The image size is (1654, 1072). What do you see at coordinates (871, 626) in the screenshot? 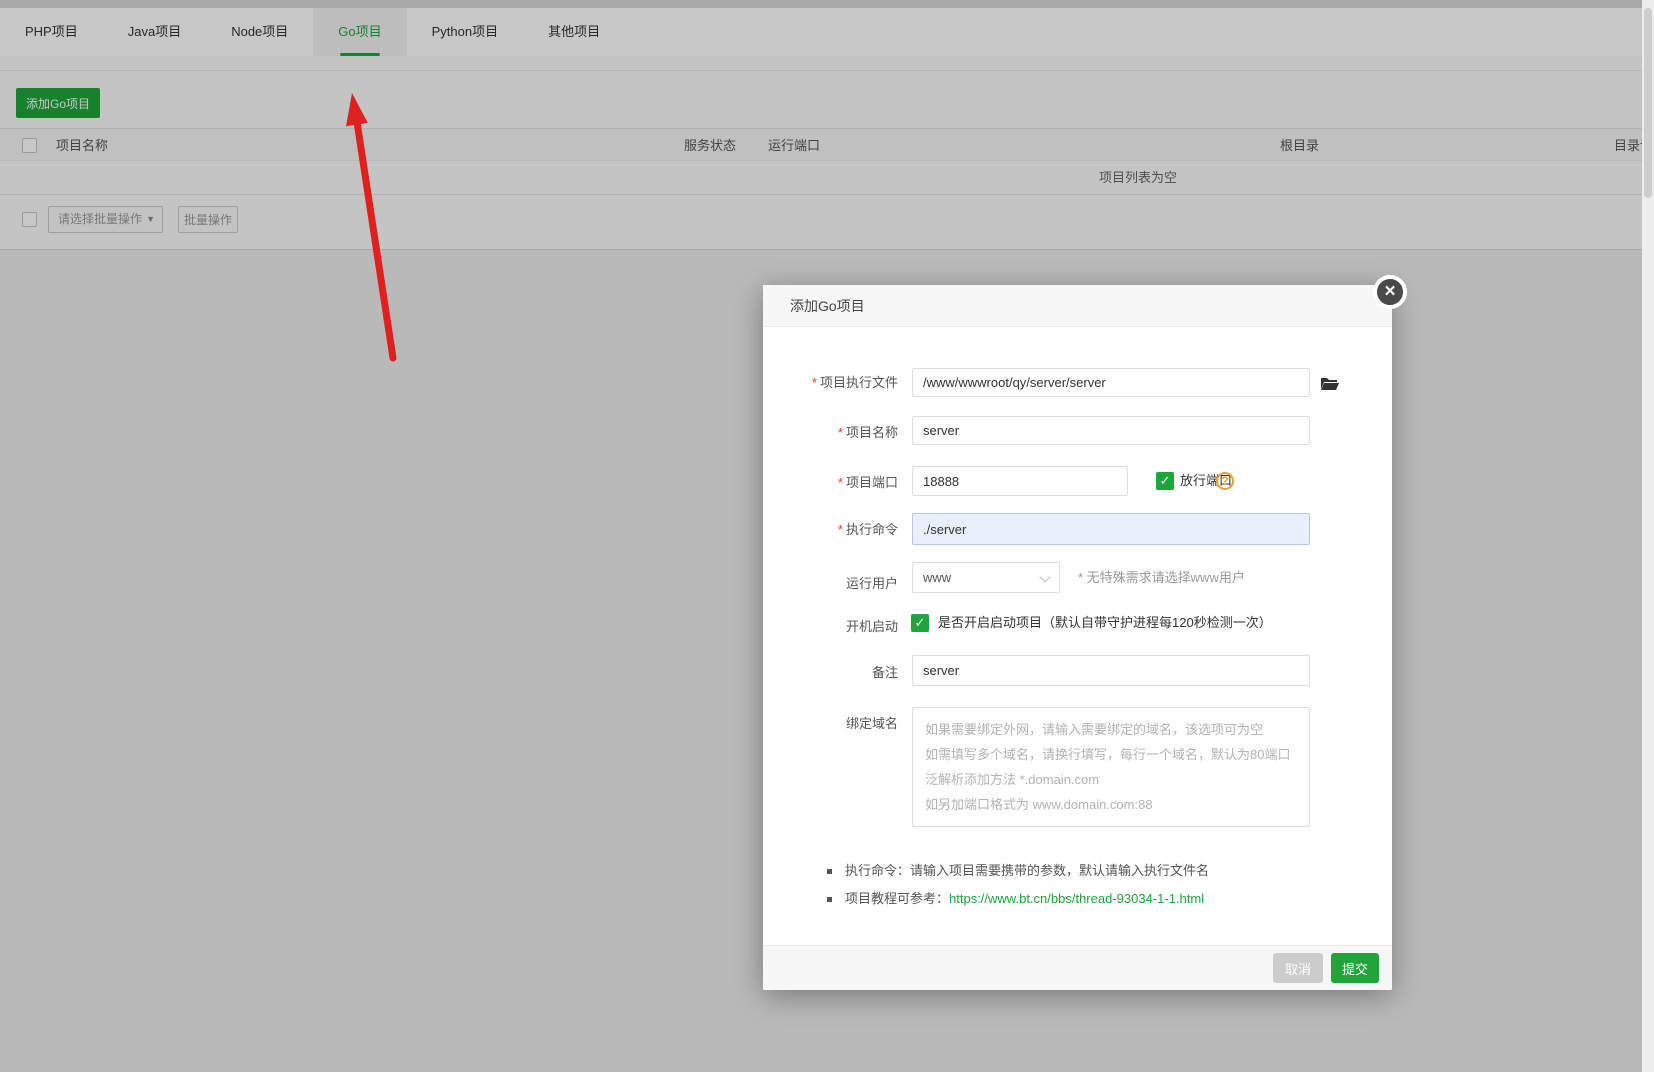
I see `autostart-label: 开机启动` at bounding box center [871, 626].